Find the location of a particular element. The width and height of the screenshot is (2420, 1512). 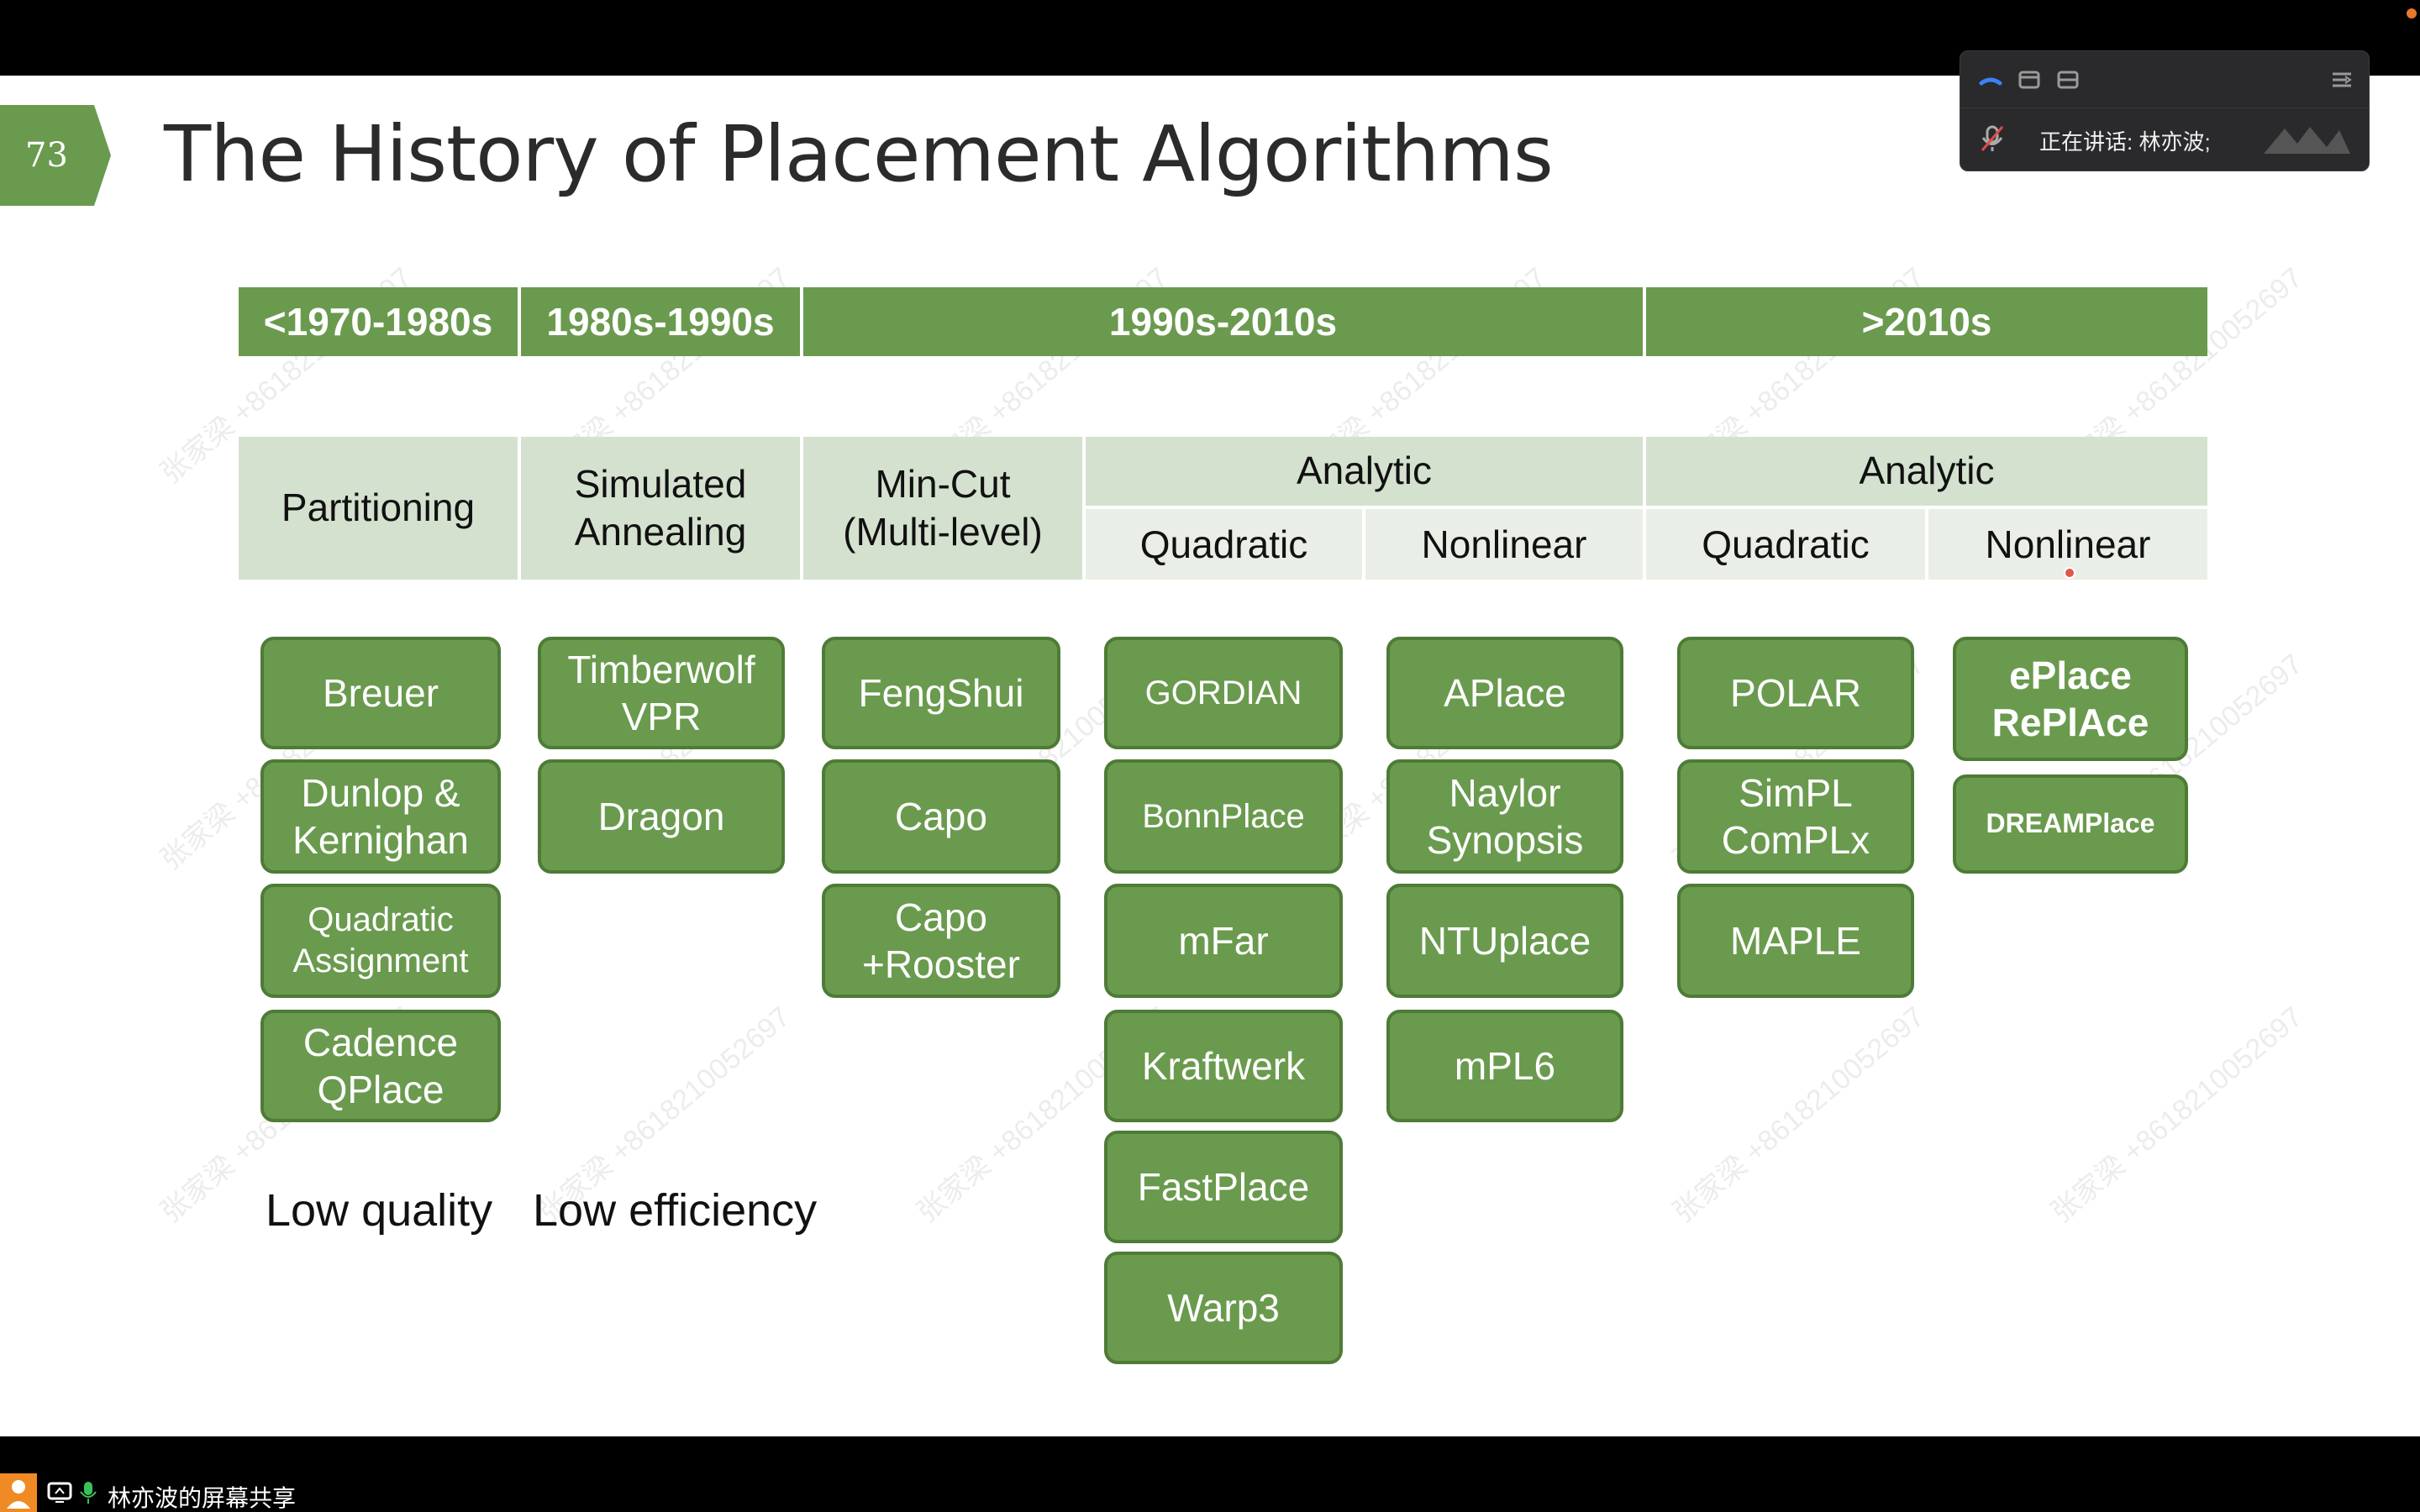

active-speaker-row: 正在讲话: 林亦波; is located at coordinates (2164, 140).